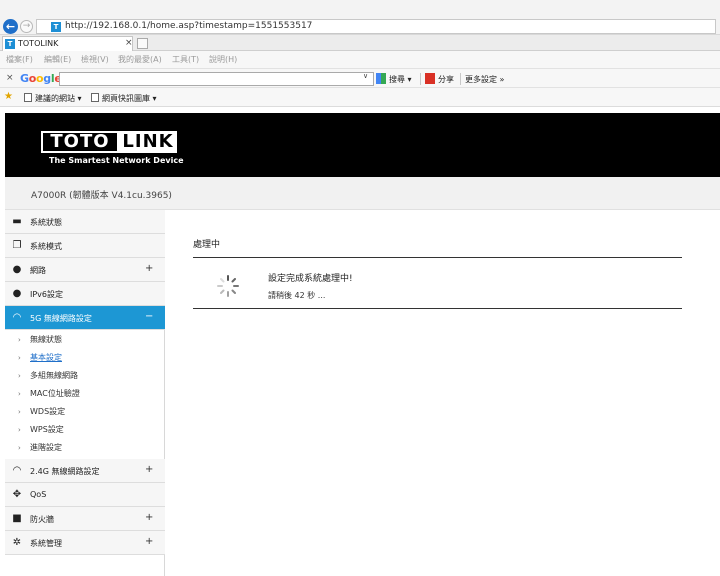 The height and width of the screenshot is (576, 720). Describe the element at coordinates (484, 79) in the screenshot. I see `more-settings-button: 更多設定 »` at that location.